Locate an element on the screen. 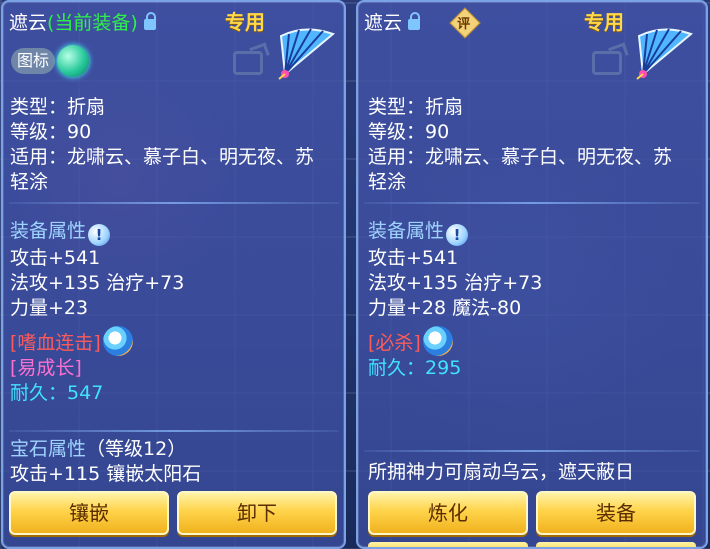 The height and width of the screenshot is (549, 710). gem-bonus: 攻击+115 镶嵌太阳石 is located at coordinates (106, 474).